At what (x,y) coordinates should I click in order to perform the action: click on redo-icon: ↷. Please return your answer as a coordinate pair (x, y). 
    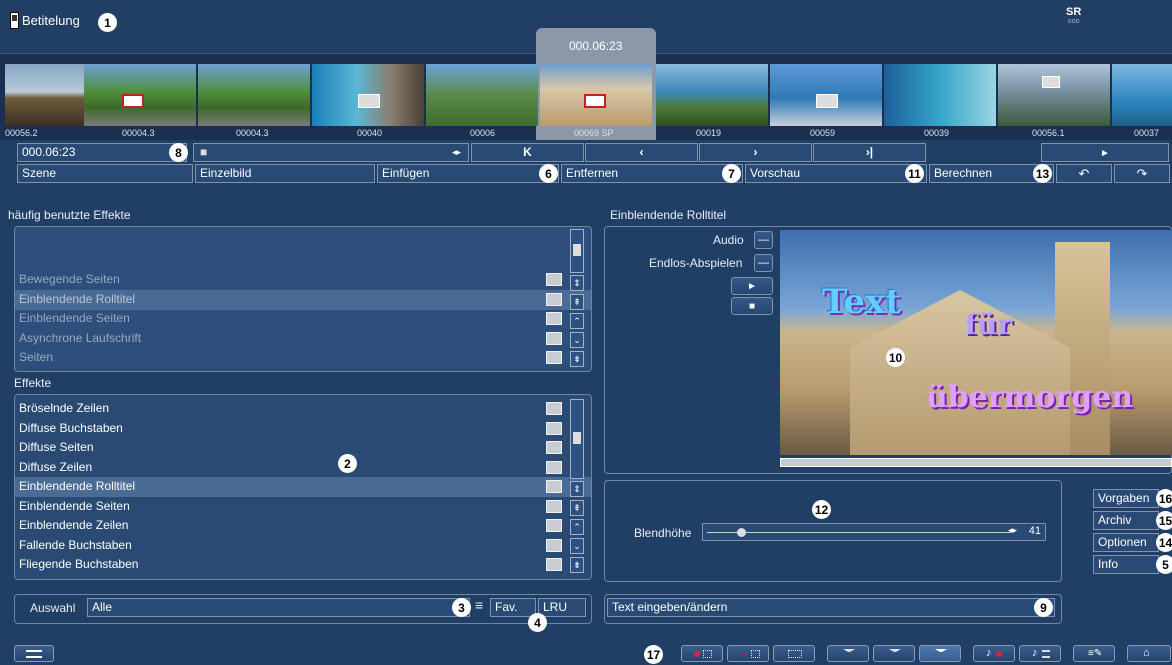
    Looking at the image, I should click on (1142, 173).